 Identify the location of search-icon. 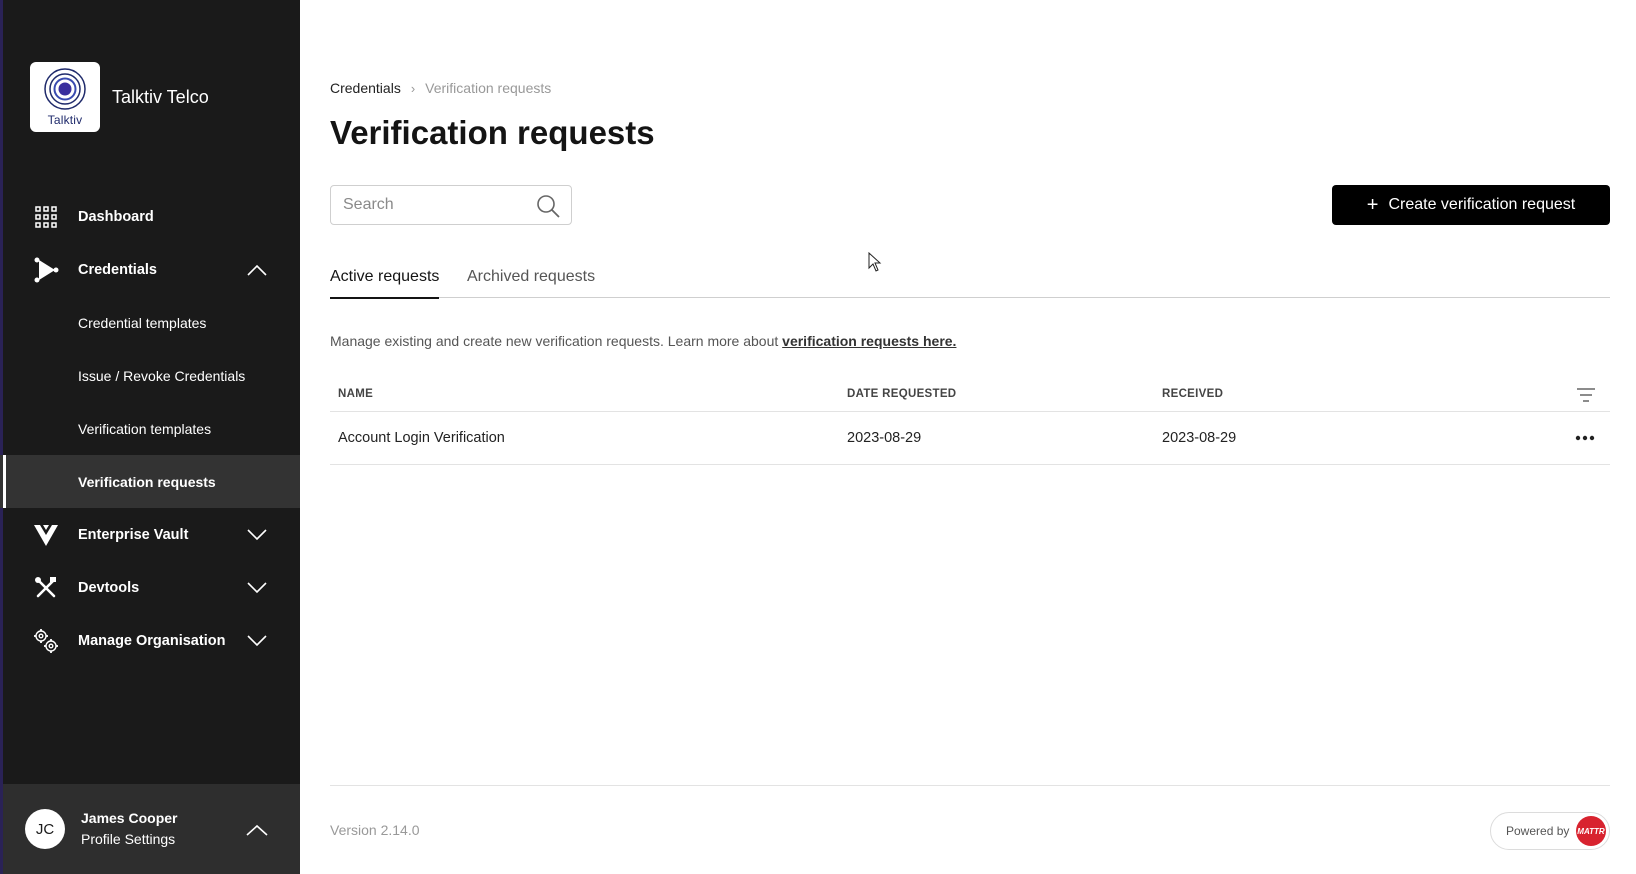
(548, 206).